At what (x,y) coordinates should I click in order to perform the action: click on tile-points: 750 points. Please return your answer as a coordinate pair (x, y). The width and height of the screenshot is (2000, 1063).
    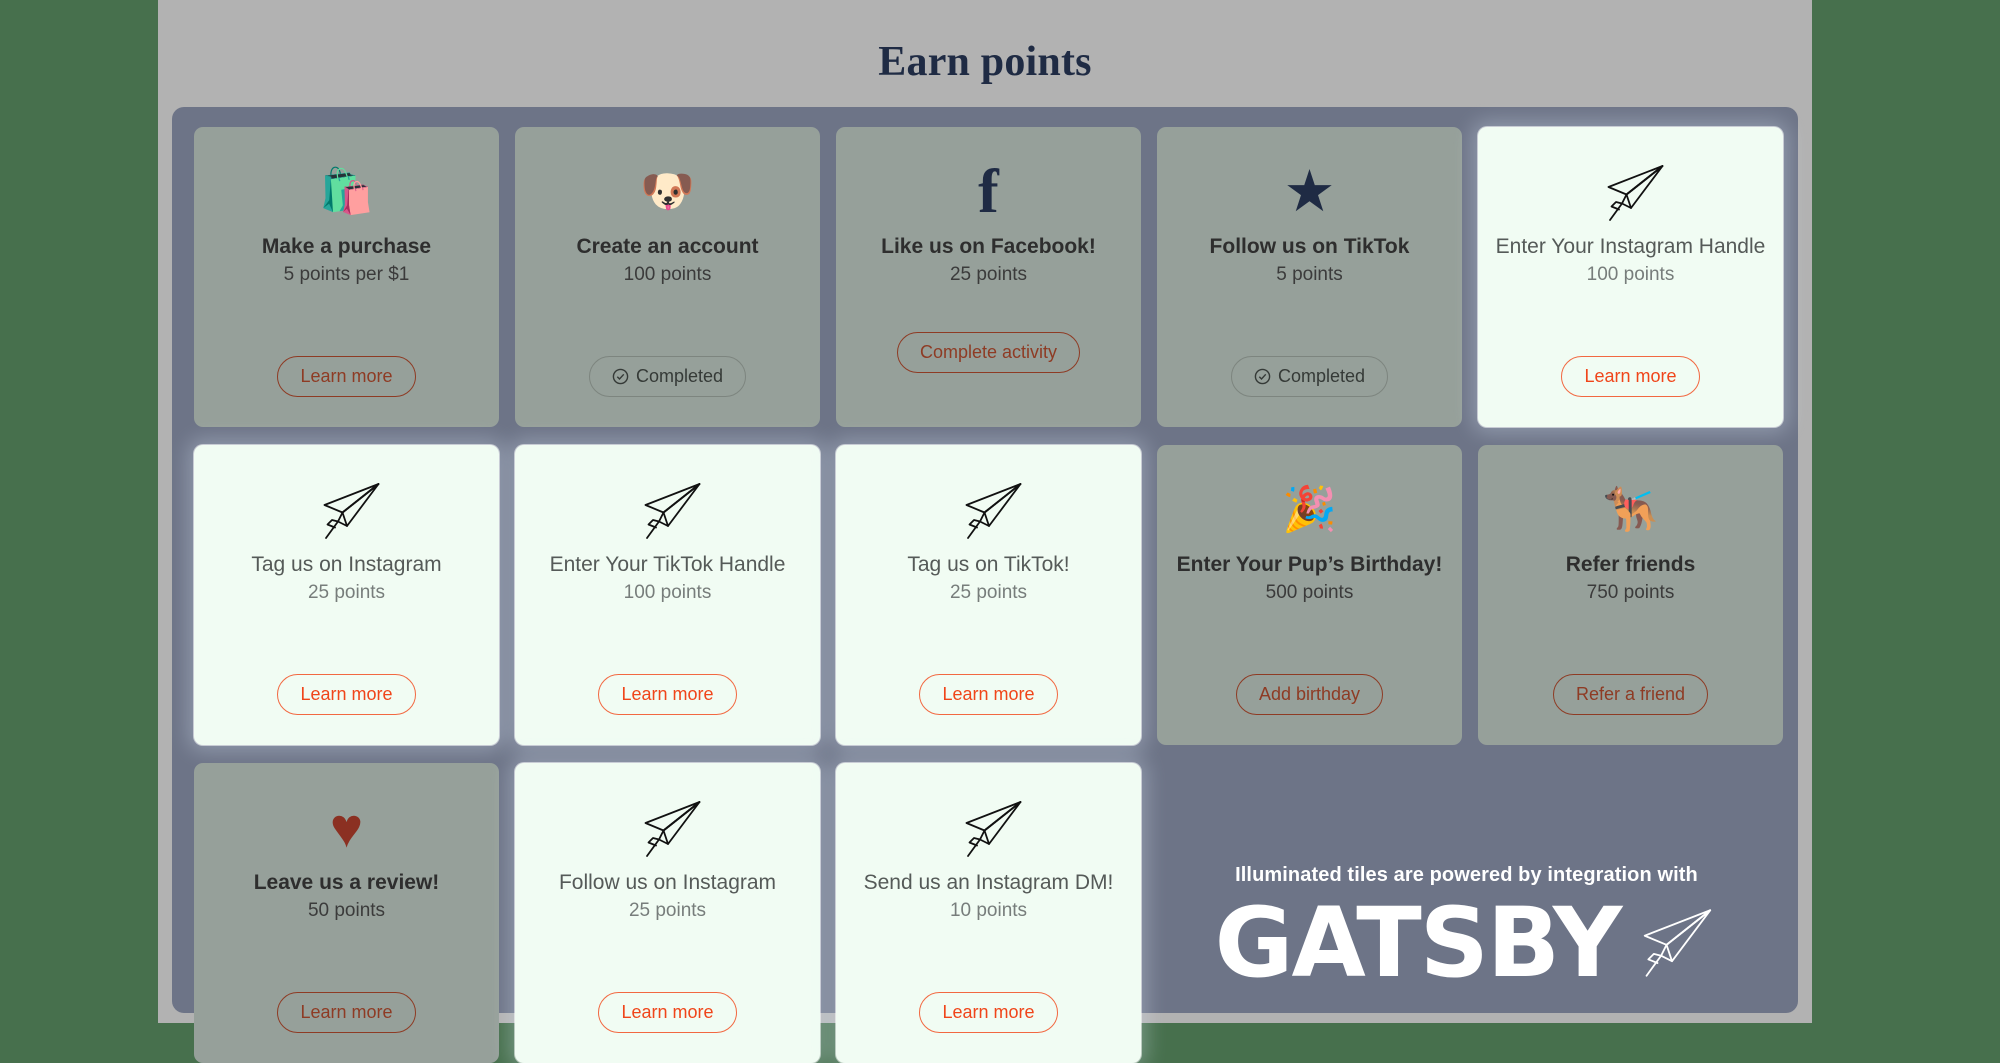
    Looking at the image, I should click on (1630, 593).